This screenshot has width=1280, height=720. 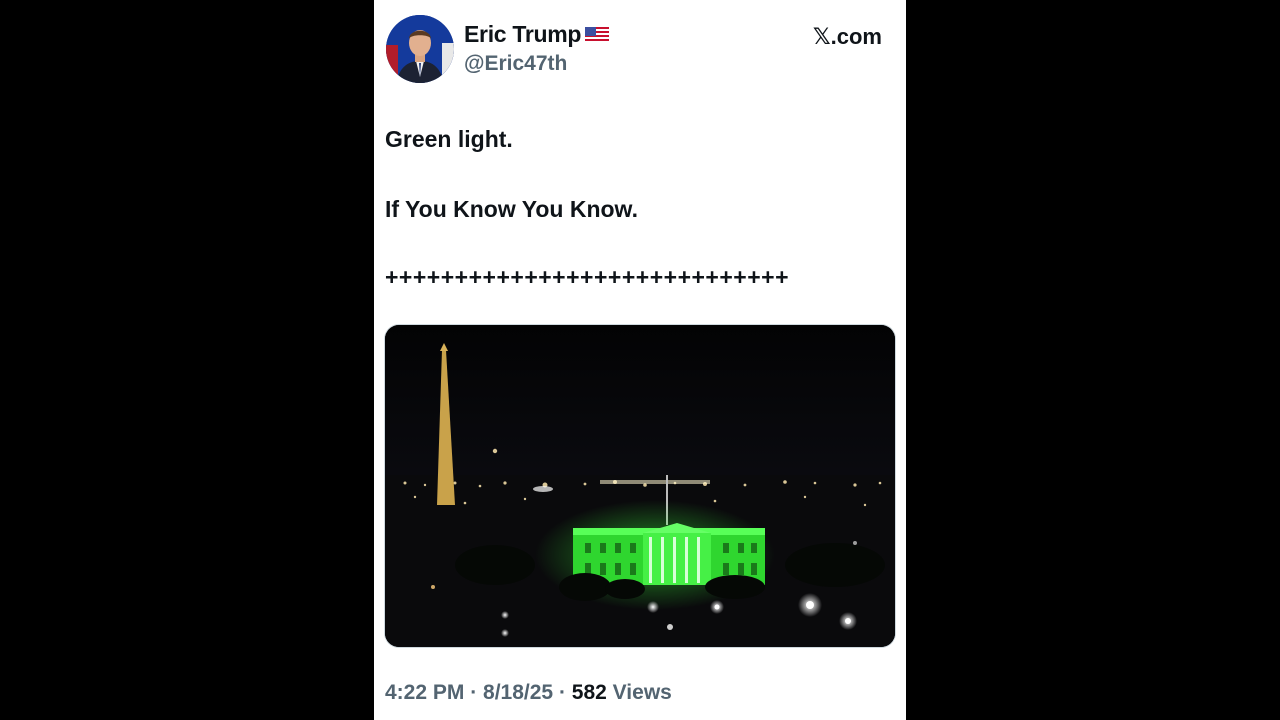 I want to click on avatar, so click(x=420, y=49).